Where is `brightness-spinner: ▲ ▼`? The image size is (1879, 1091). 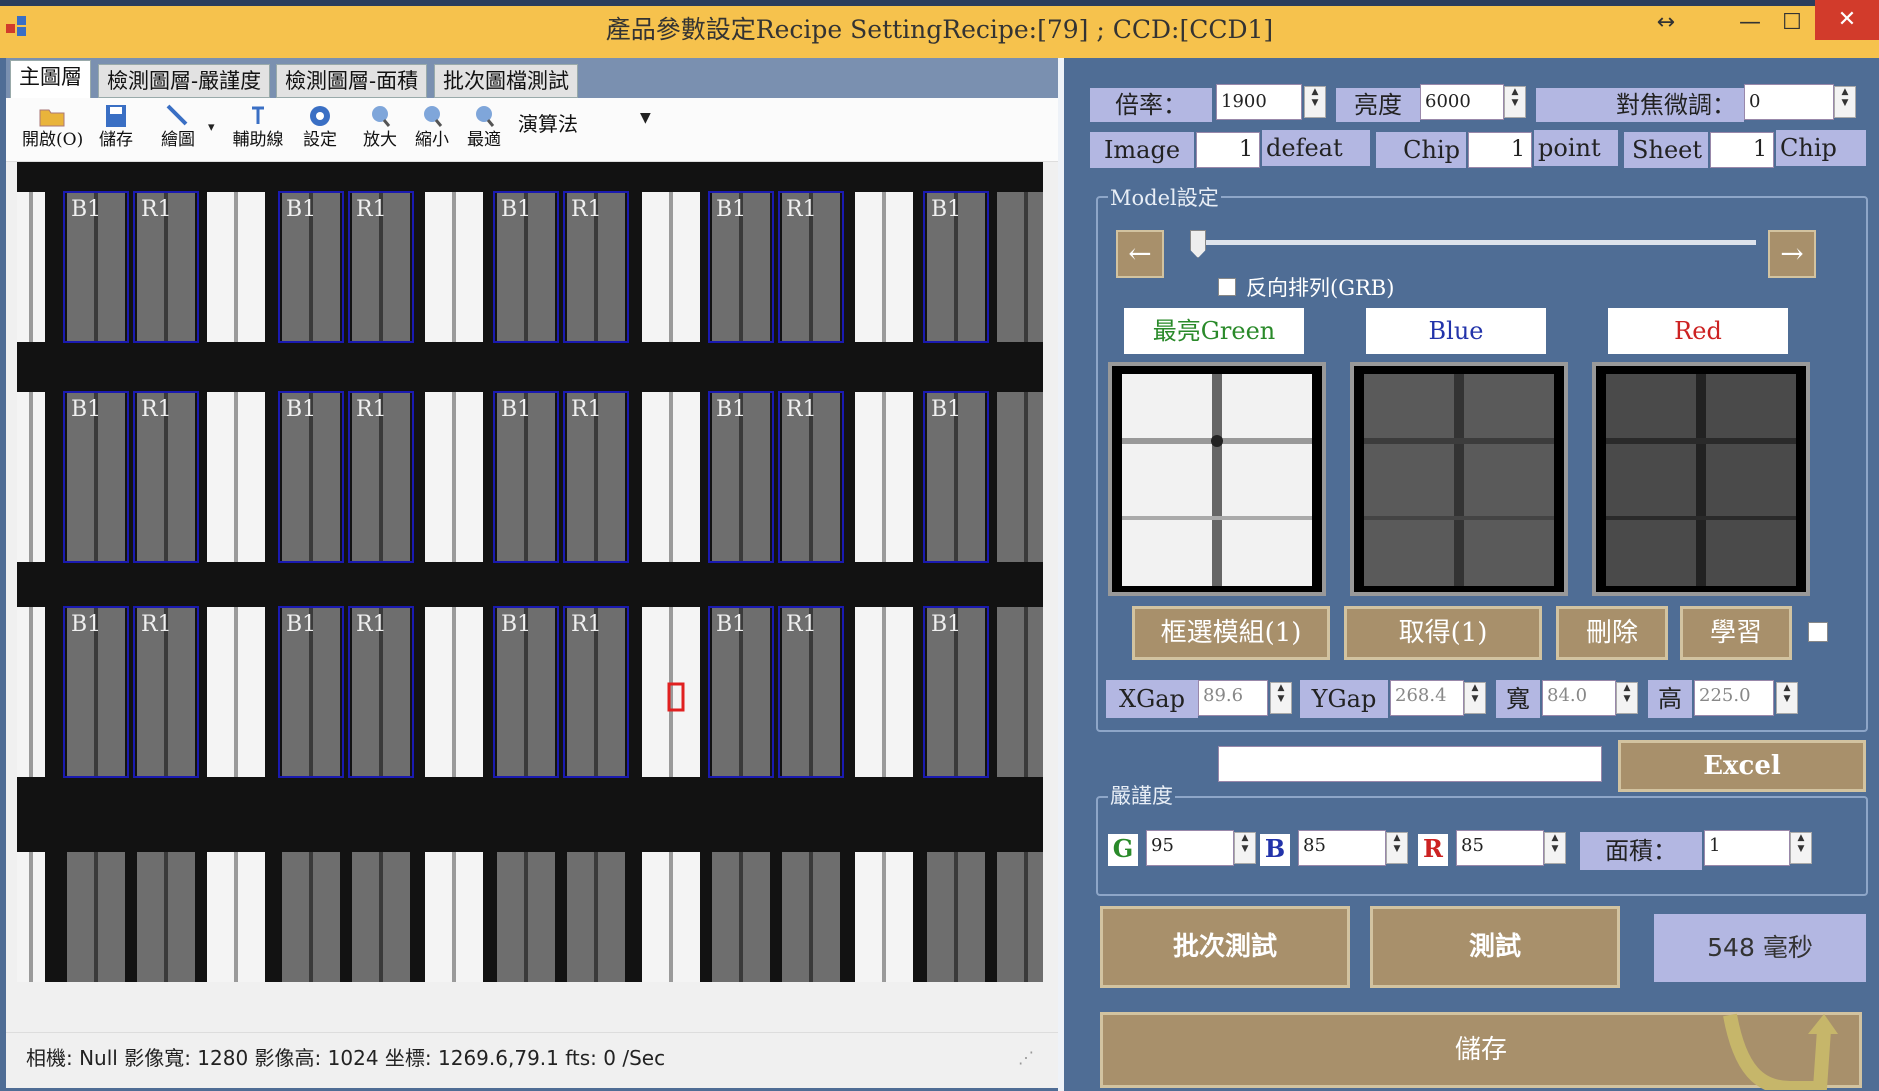
brightness-spinner: ▲ ▼ is located at coordinates (1515, 102).